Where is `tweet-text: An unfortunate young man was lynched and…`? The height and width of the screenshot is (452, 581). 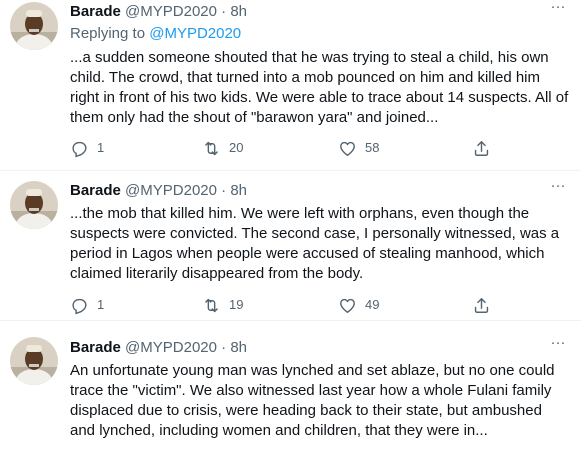 tweet-text: An unfortunate young man was lynched and… is located at coordinates (312, 400).